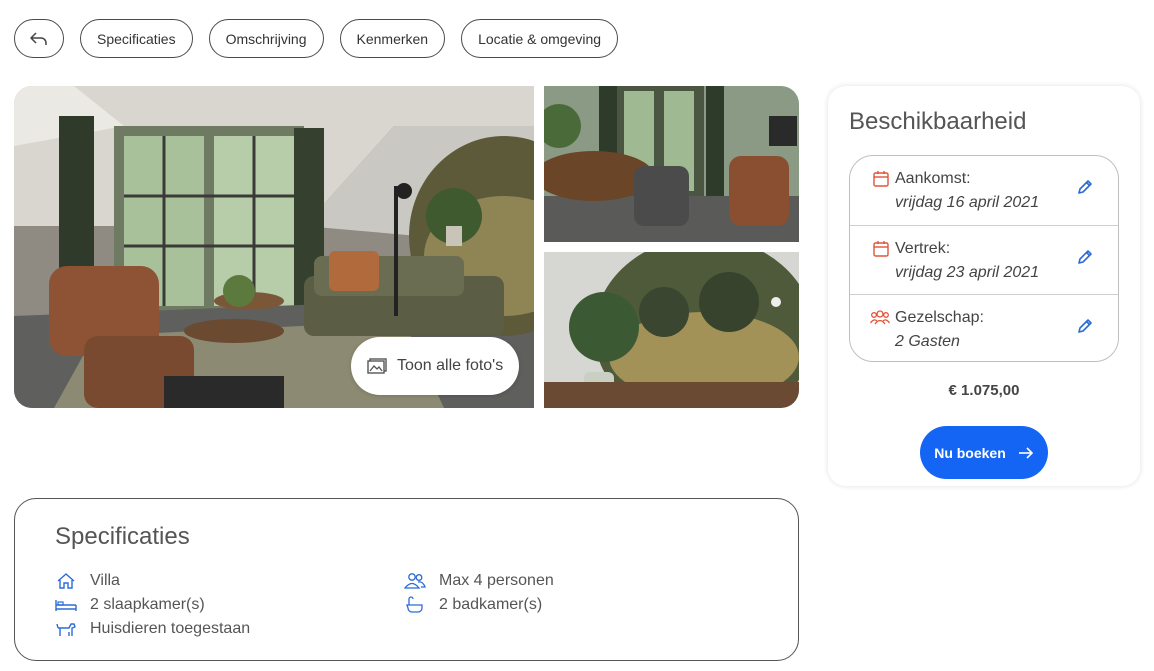  What do you see at coordinates (136, 38) in the screenshot?
I see `nav-specificaties: Specificaties` at bounding box center [136, 38].